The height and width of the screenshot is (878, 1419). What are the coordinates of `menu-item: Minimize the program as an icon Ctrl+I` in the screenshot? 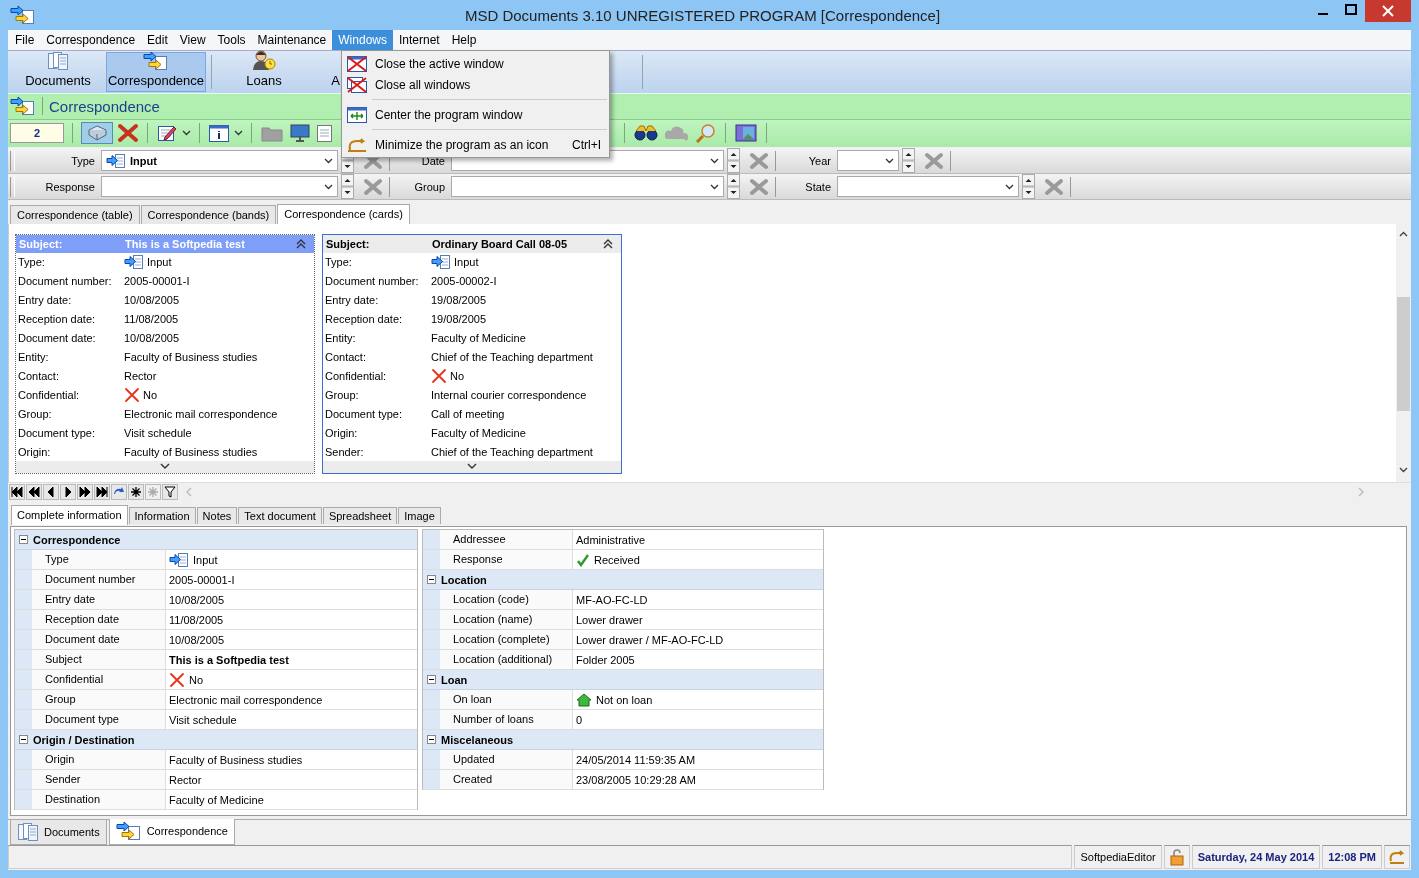 It's located at (475, 144).